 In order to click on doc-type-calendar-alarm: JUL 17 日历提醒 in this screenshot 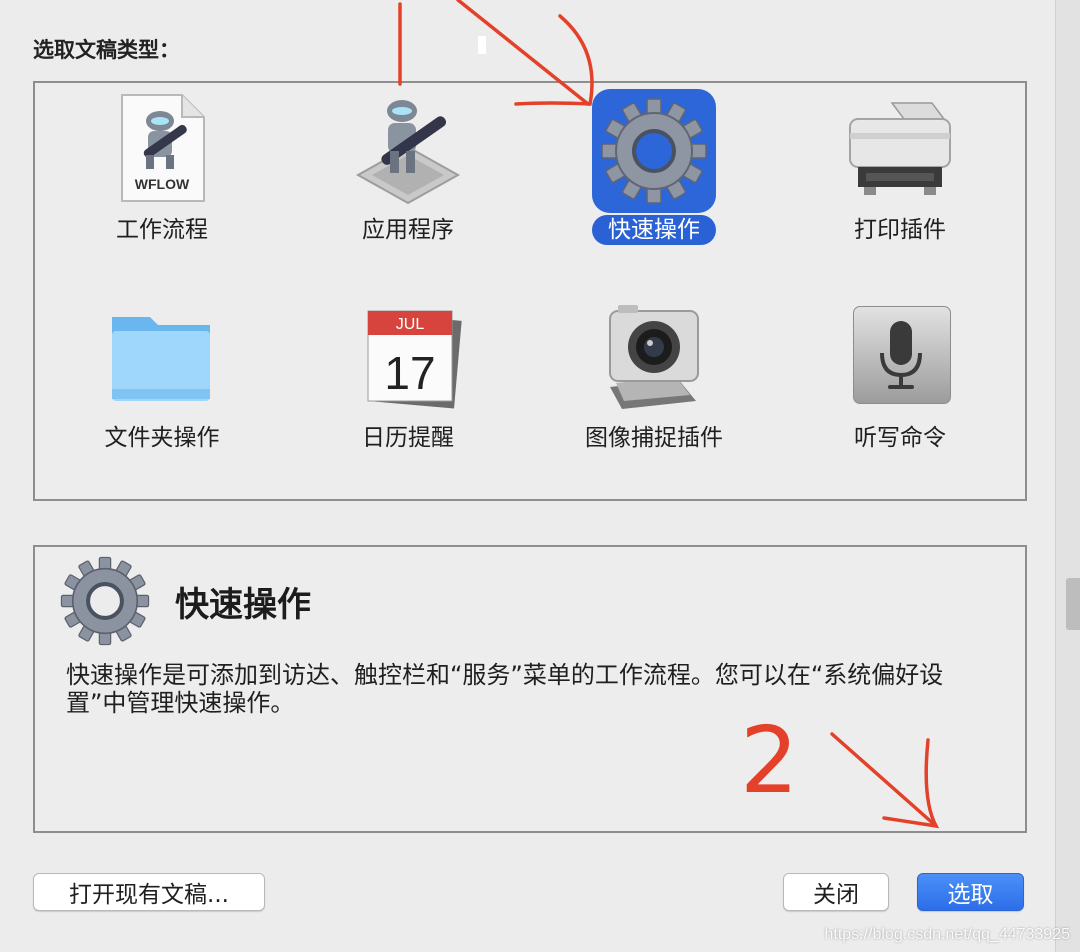, I will do `click(408, 393)`.